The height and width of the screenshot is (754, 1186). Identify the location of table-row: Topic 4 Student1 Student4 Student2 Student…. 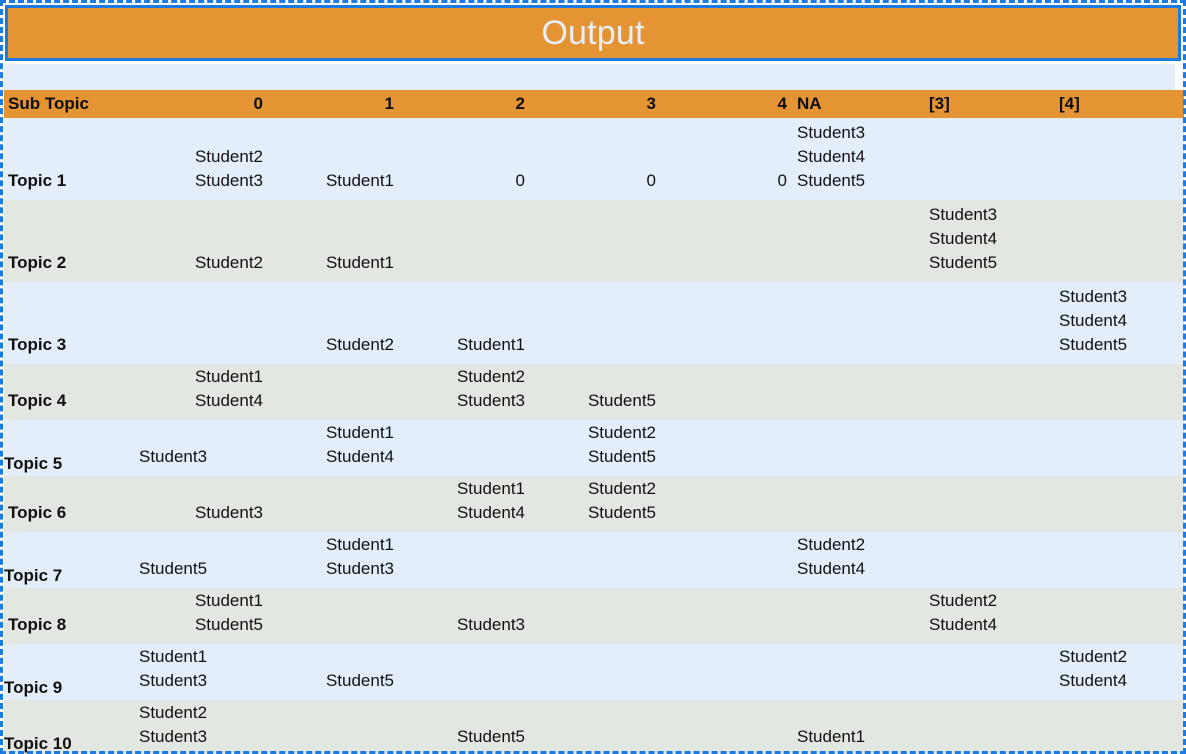
(594, 392).